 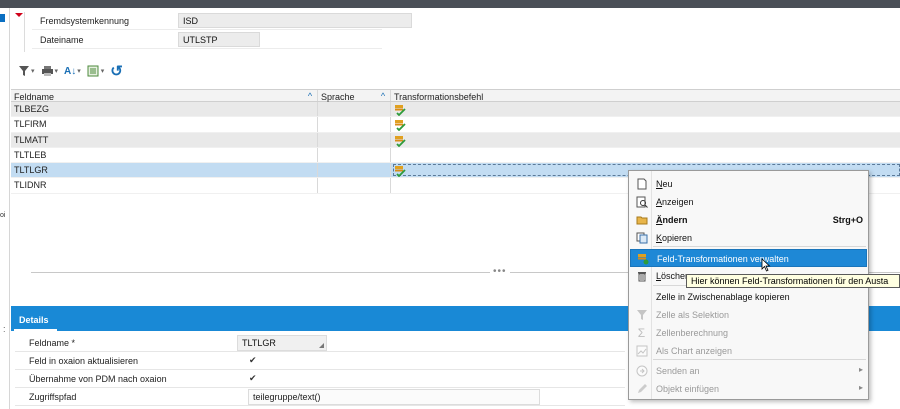 I want to click on grid-header: Feldname ^ Sprache ^ Transformationsbefehl, so click(x=455, y=95).